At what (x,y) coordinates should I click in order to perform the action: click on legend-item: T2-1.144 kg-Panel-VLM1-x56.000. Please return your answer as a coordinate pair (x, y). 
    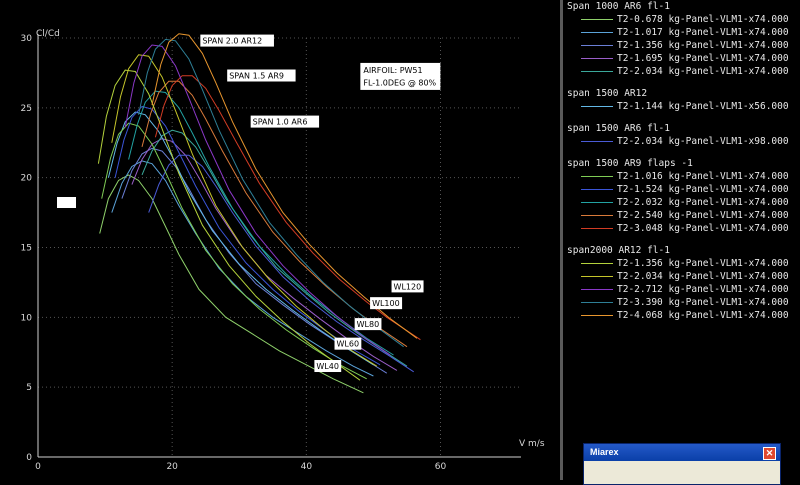
    Looking at the image, I should click on (681, 106).